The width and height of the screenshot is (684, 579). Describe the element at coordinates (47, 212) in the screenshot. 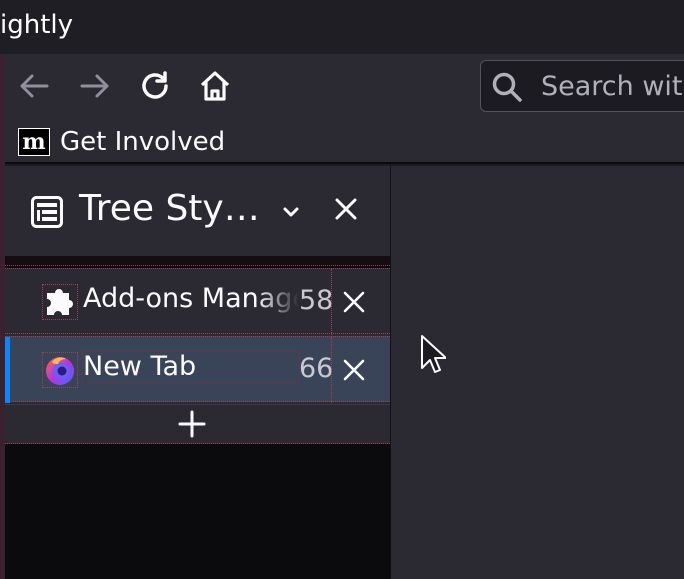

I see `tree-style-tab-icon` at that location.